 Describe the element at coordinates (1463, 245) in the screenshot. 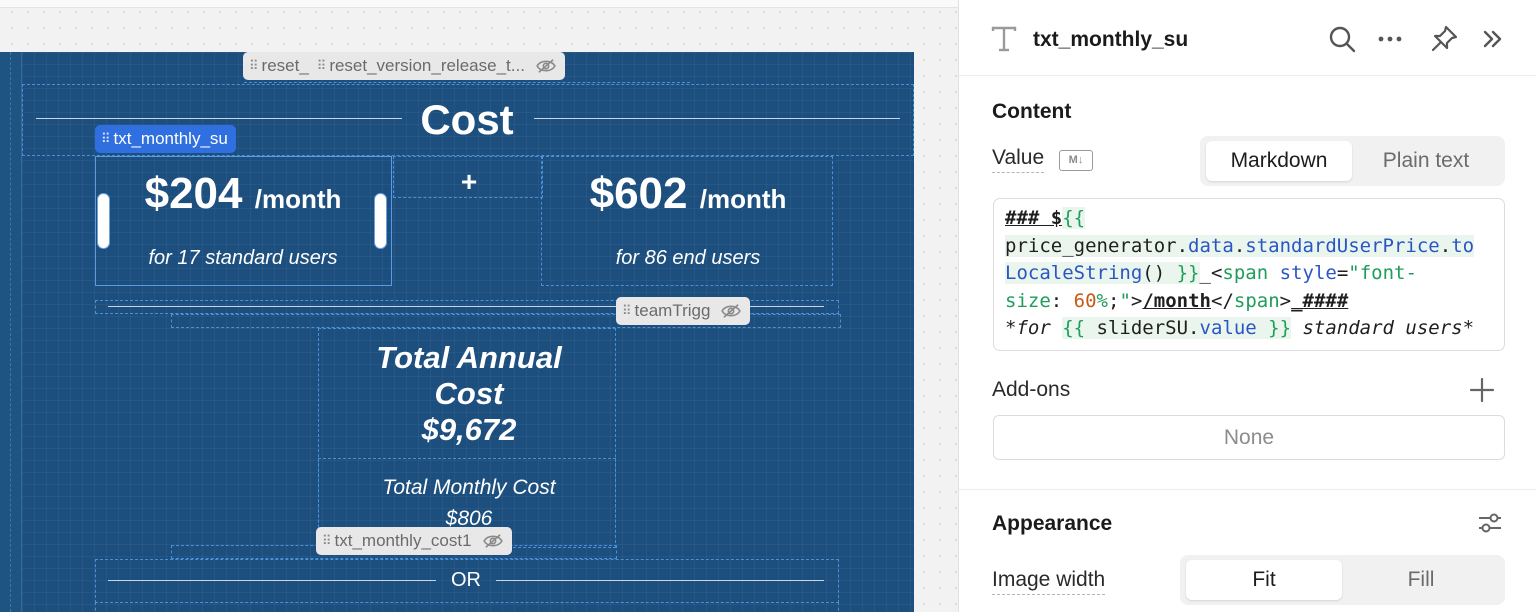

I see `code-token: to` at that location.